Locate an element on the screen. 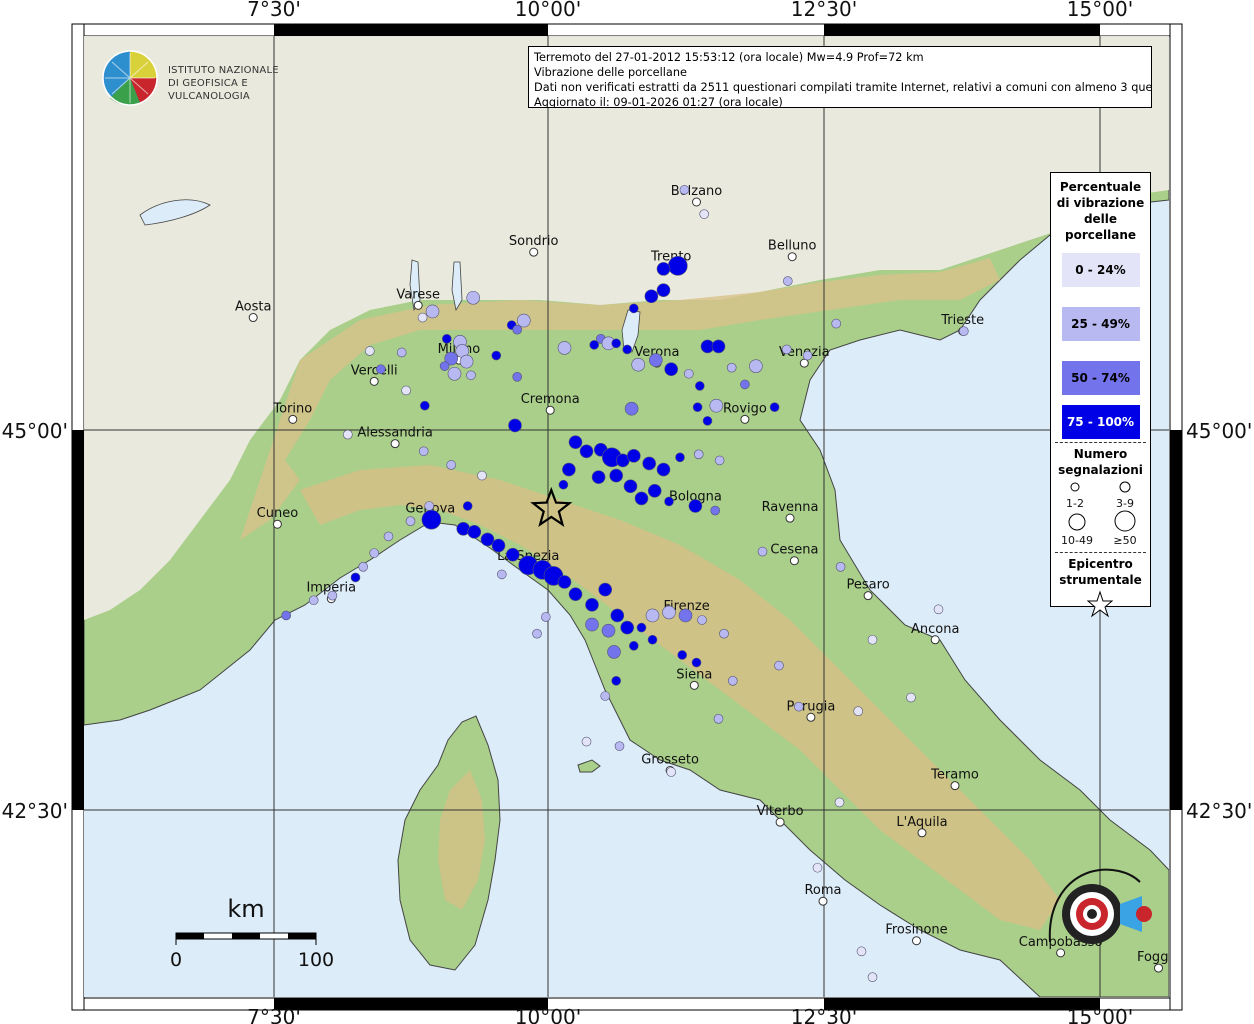 This screenshot has width=1254, height=1024. city-label: Perugia is located at coordinates (811, 706).